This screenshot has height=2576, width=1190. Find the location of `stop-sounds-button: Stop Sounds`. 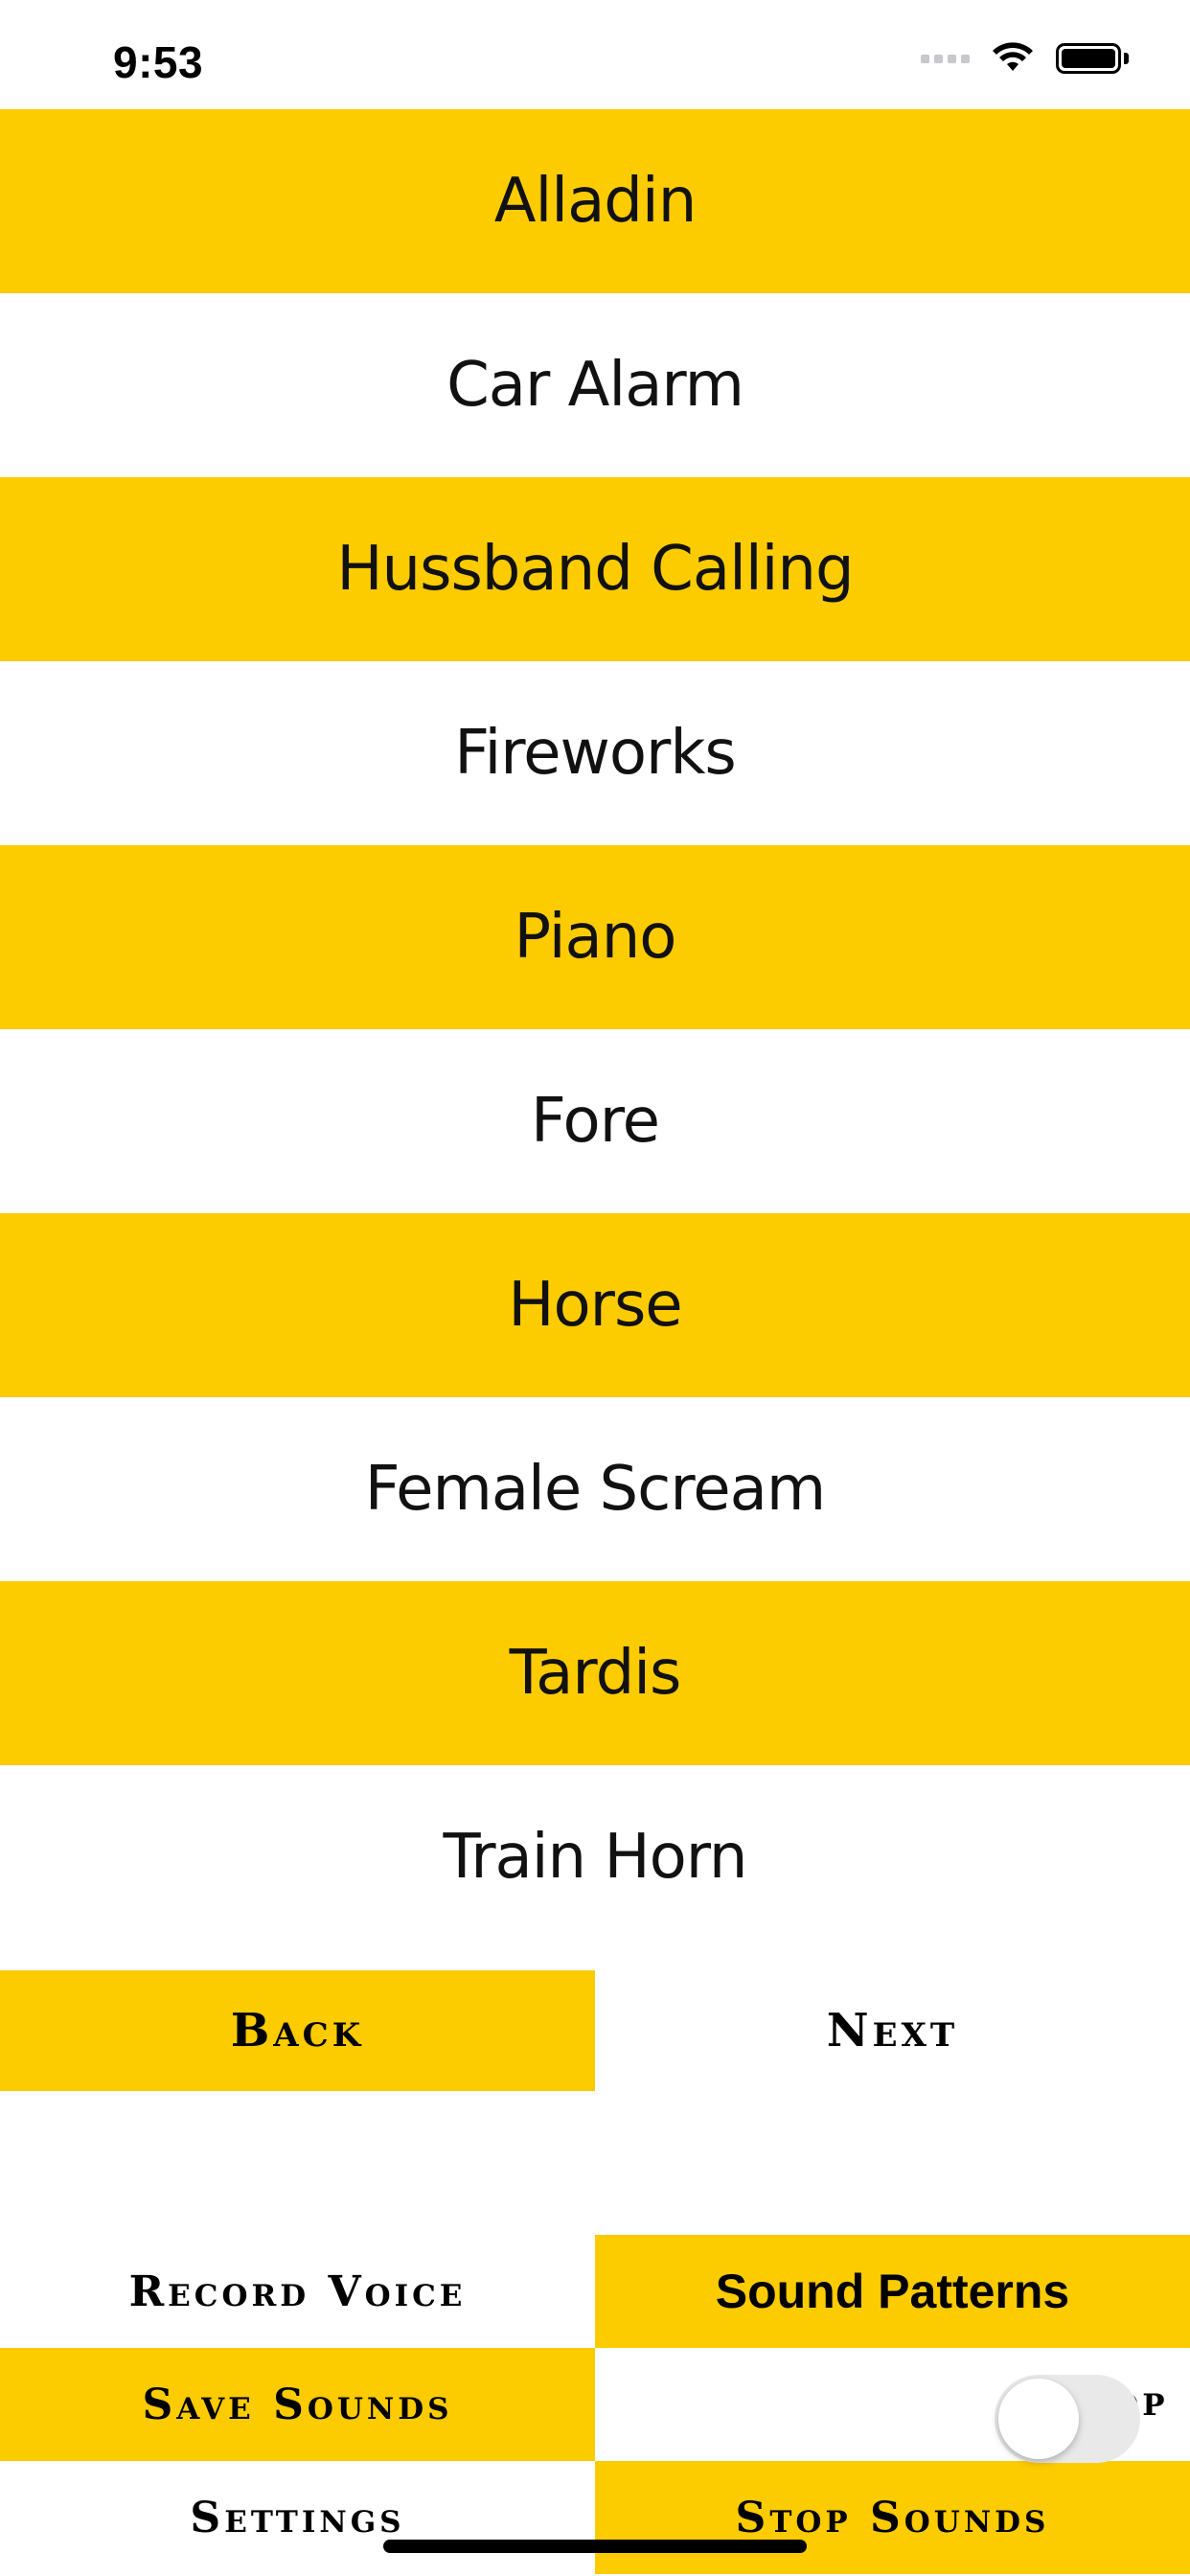

stop-sounds-button: Stop Sounds is located at coordinates (893, 2517).